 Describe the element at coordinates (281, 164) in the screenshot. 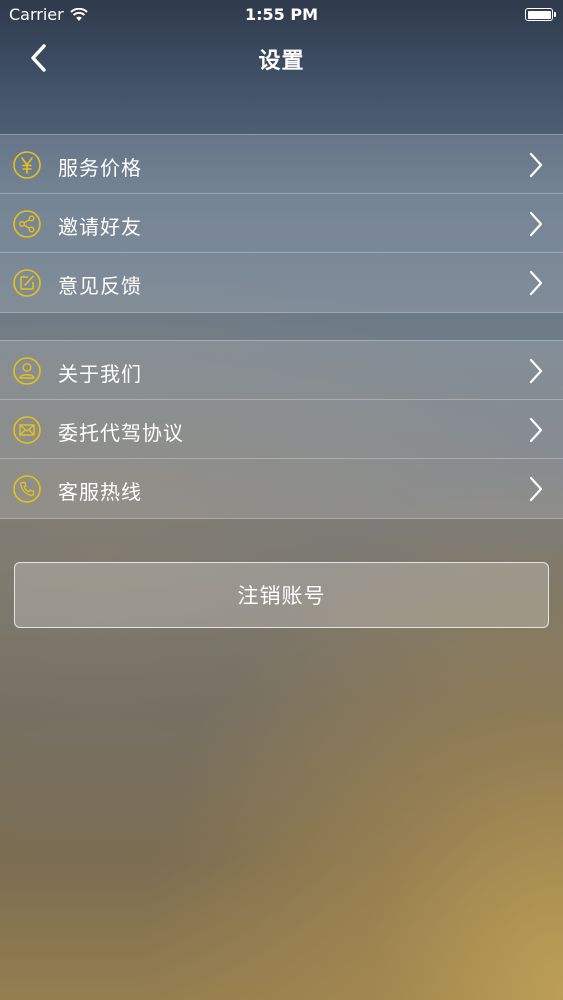

I see `settings-item-service-price: 服务价格` at that location.